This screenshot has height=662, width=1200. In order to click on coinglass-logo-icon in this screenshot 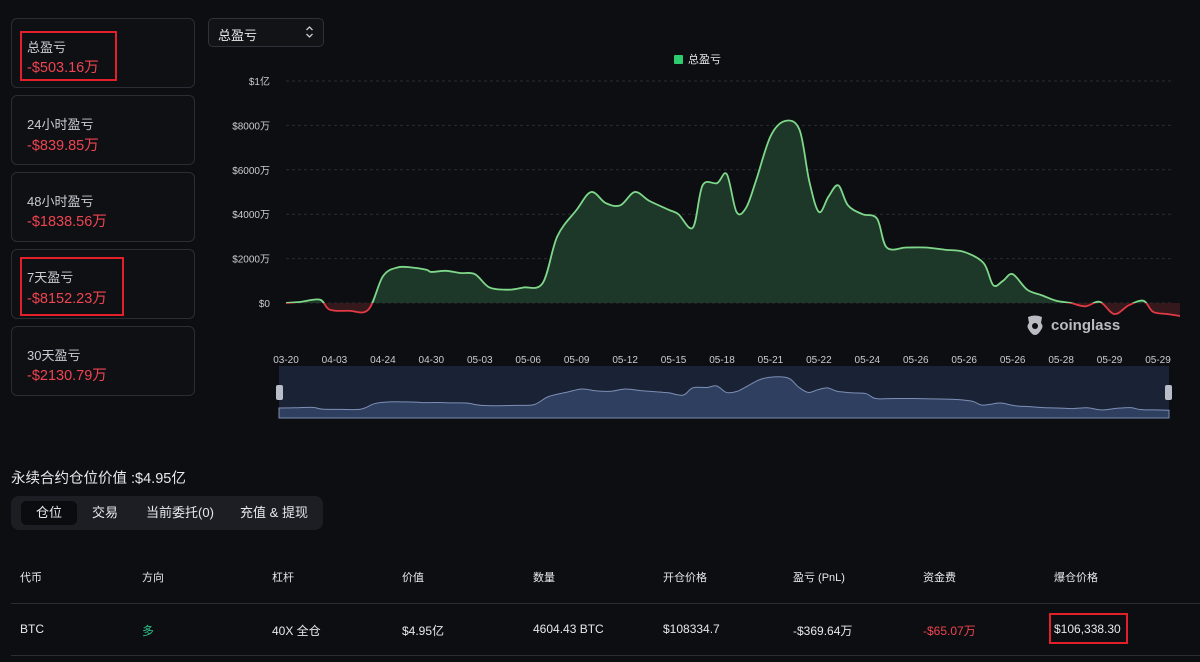, I will do `click(1035, 325)`.